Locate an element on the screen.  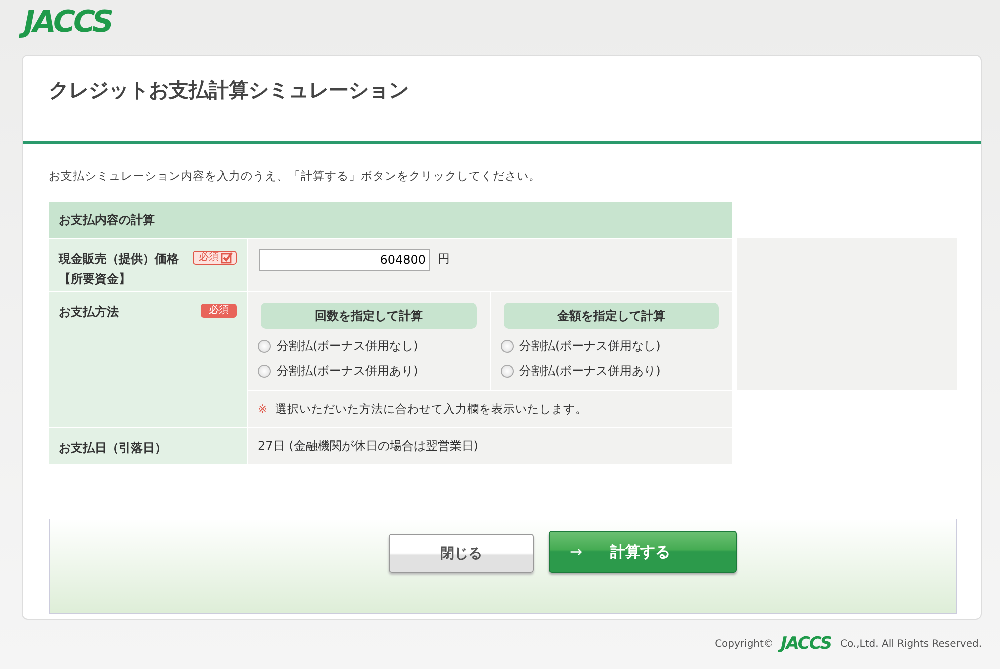
method-heading: 回数を指定して計算 is located at coordinates (368, 316).